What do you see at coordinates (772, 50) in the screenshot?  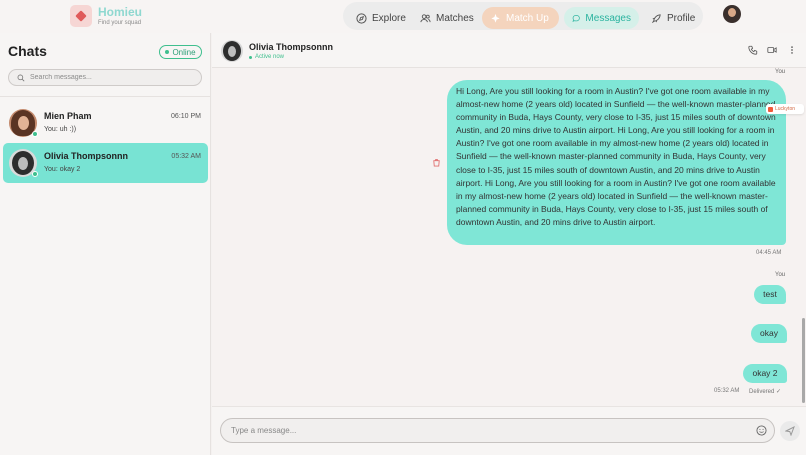 I see `video-icon` at bounding box center [772, 50].